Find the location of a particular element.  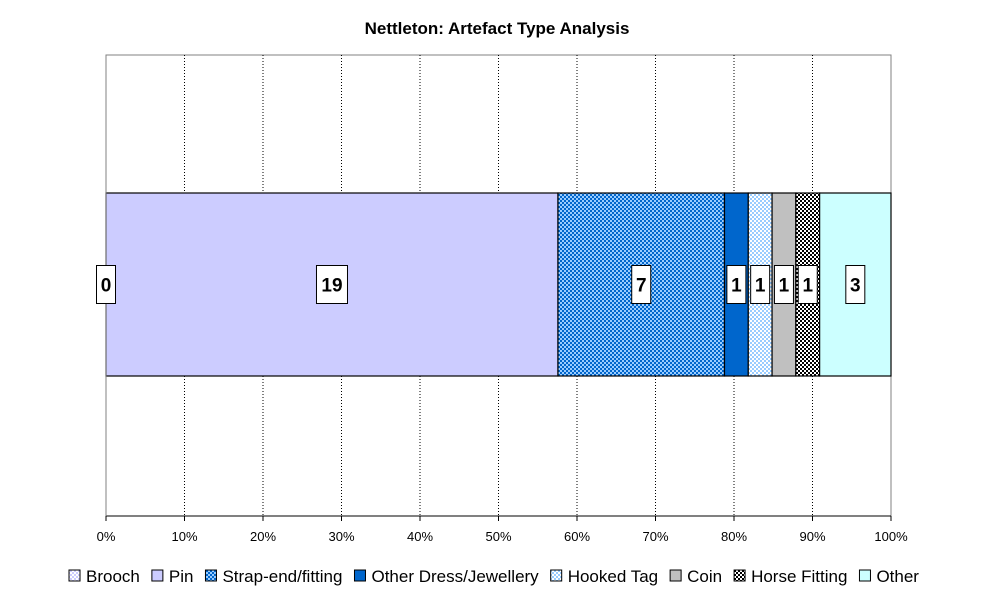

data-label-text: 3 is located at coordinates (855, 286).